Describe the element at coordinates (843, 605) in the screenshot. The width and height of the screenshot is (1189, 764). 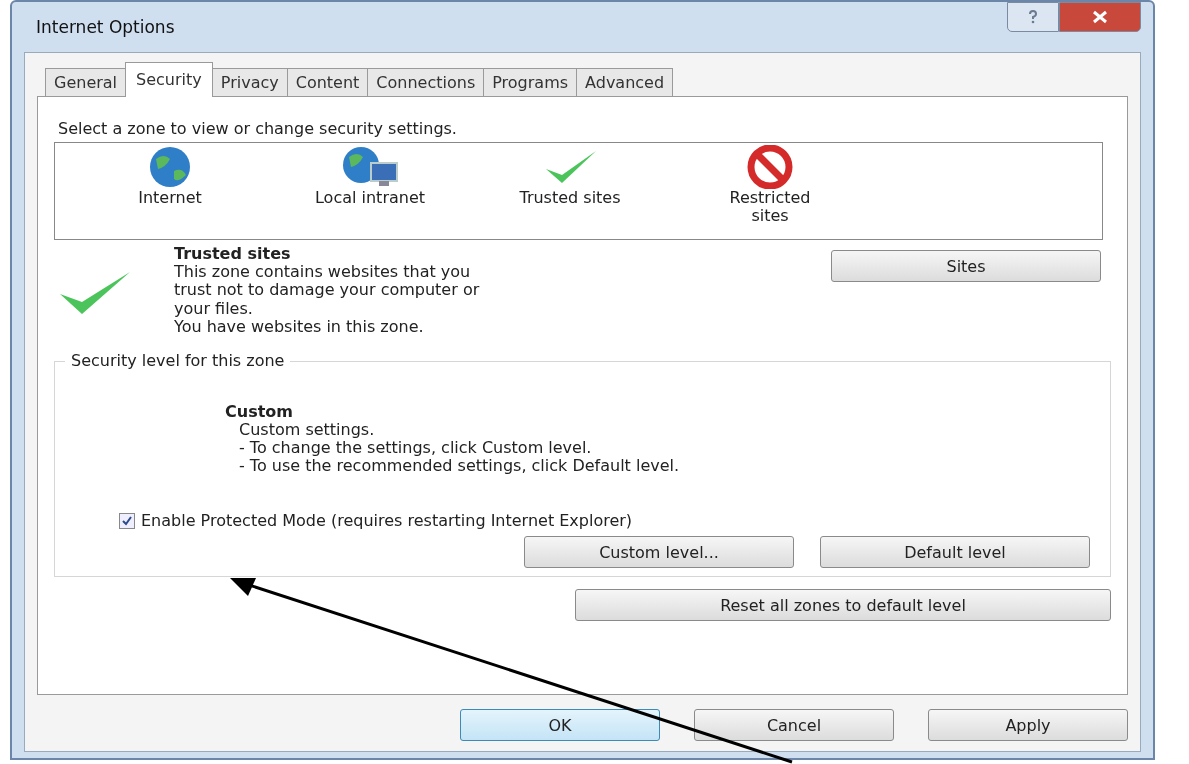
I see `reset-zones-button: Reset all zones to default level` at that location.